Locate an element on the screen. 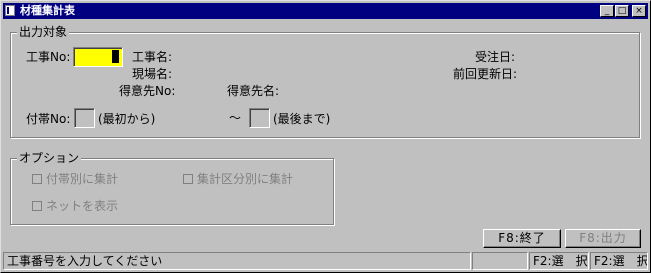 Image resolution: width=651 pixels, height=273 pixels. show-net-label: ネットを表示 is located at coordinates (82, 206).